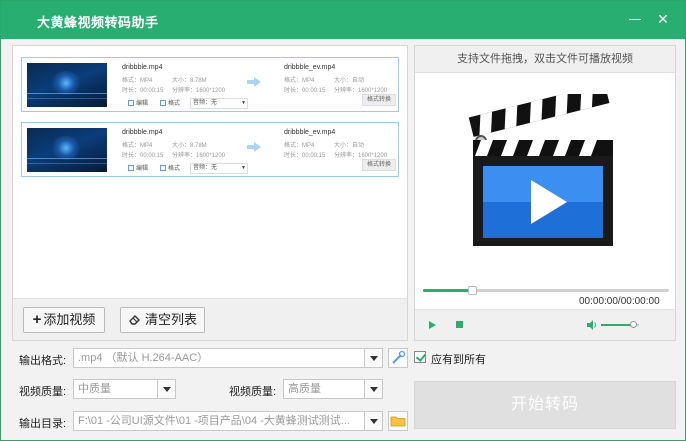 Image resolution: width=686 pixels, height=441 pixels. Describe the element at coordinates (620, 324) in the screenshot. I see `volume-slider` at that location.